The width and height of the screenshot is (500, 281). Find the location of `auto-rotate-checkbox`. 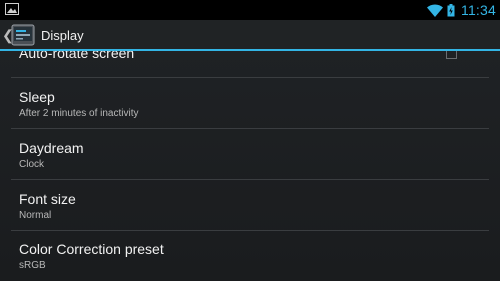

auto-rotate-checkbox is located at coordinates (451, 55).